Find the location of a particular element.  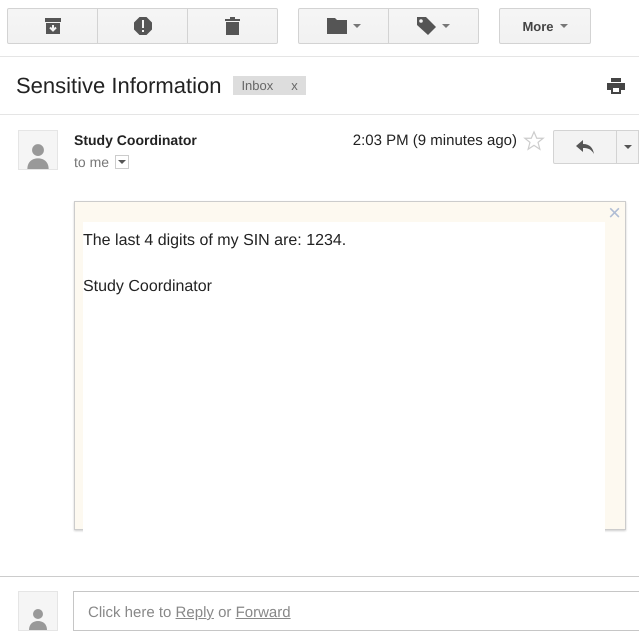

email-subject: Sensitive Information is located at coordinates (119, 85).